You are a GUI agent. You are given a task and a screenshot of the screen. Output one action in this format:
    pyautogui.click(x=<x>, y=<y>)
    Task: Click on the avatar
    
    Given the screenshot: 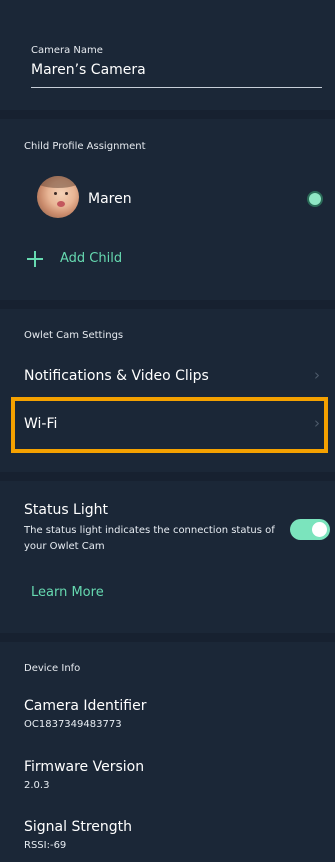 What is the action you would take?
    pyautogui.click(x=58, y=197)
    